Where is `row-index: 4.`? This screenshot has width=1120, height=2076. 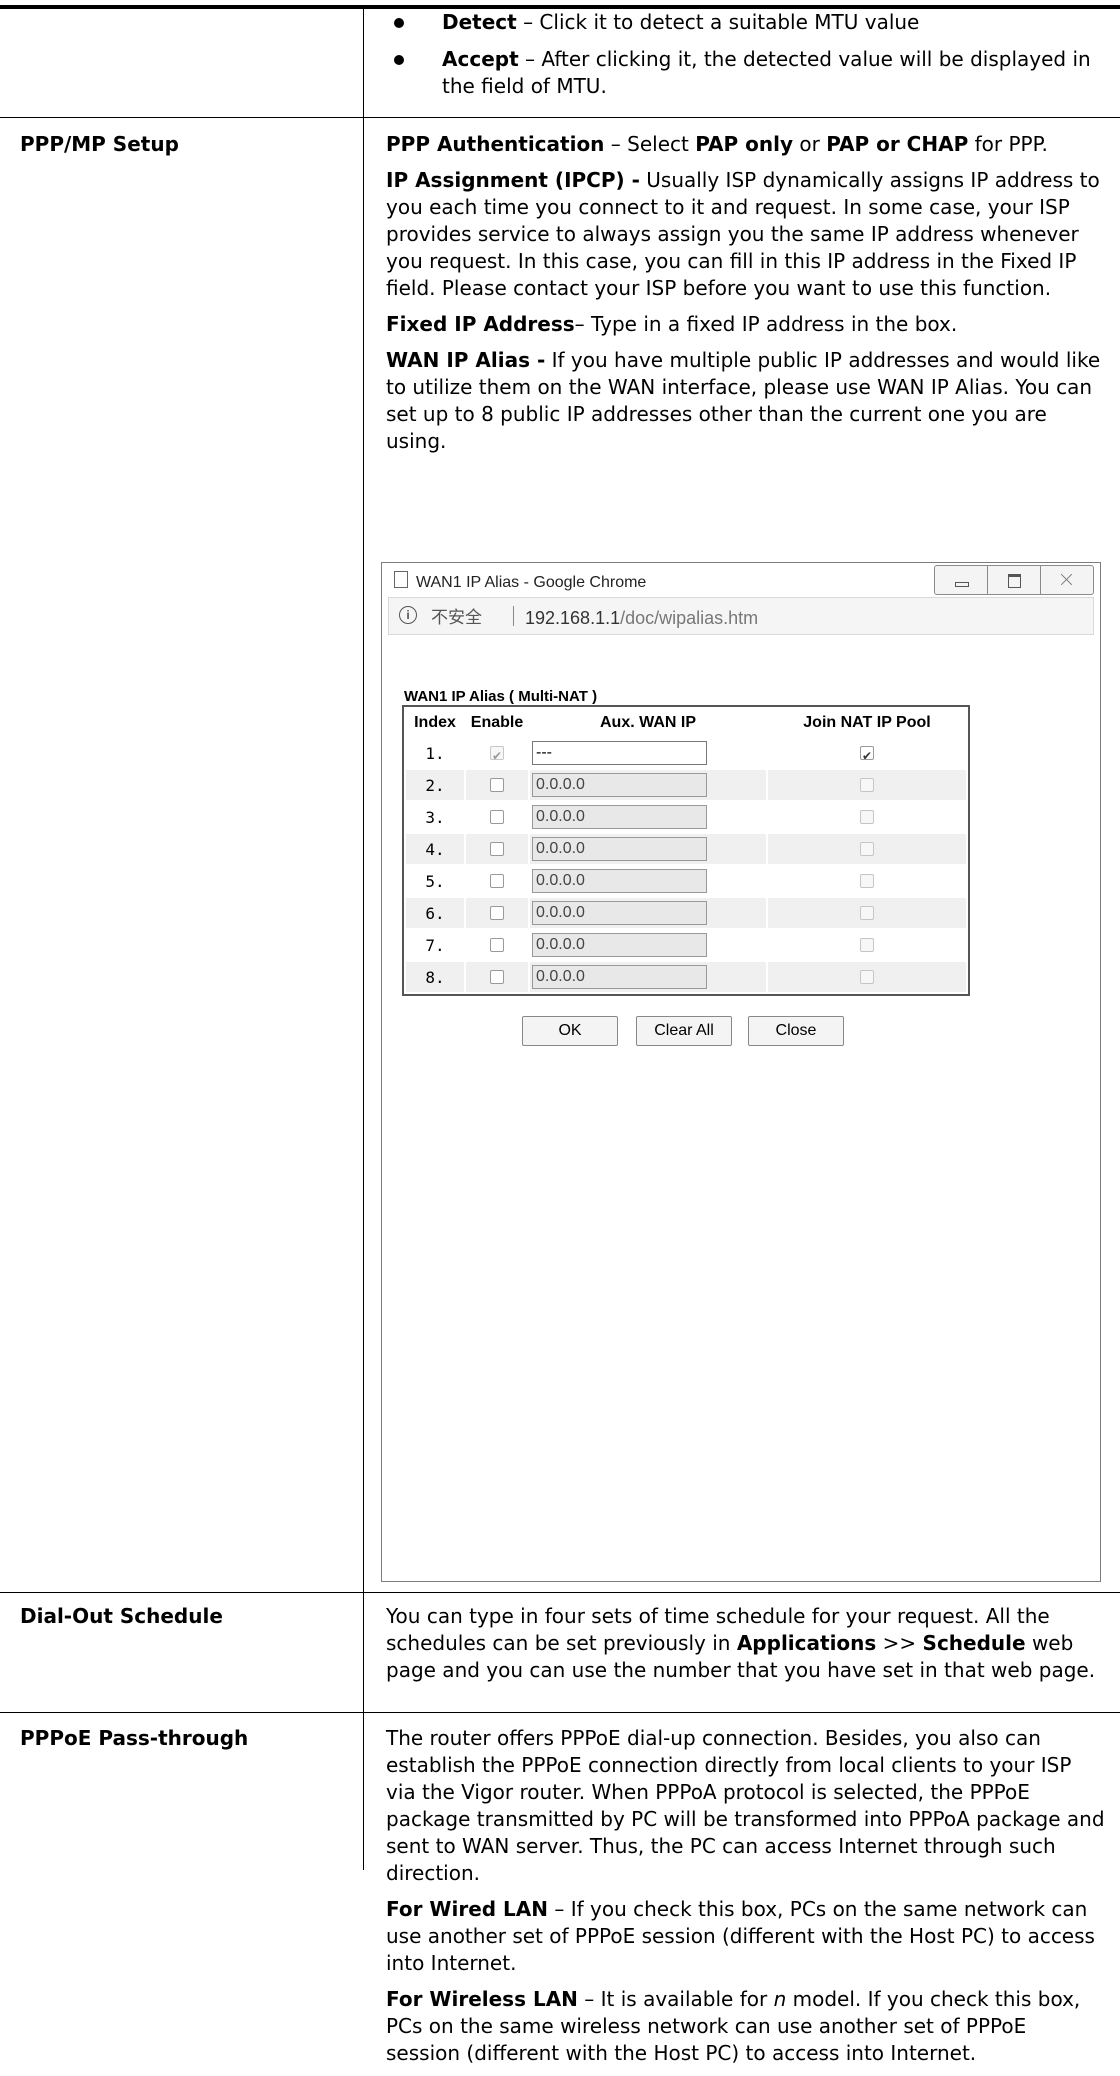 row-index: 4. is located at coordinates (435, 849).